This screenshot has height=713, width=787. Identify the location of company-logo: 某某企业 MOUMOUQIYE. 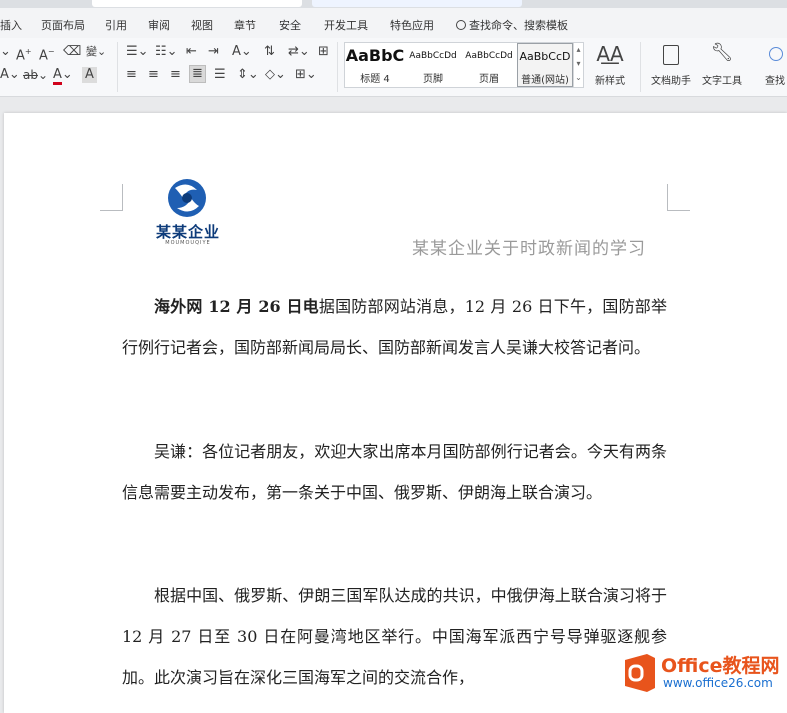
(188, 211).